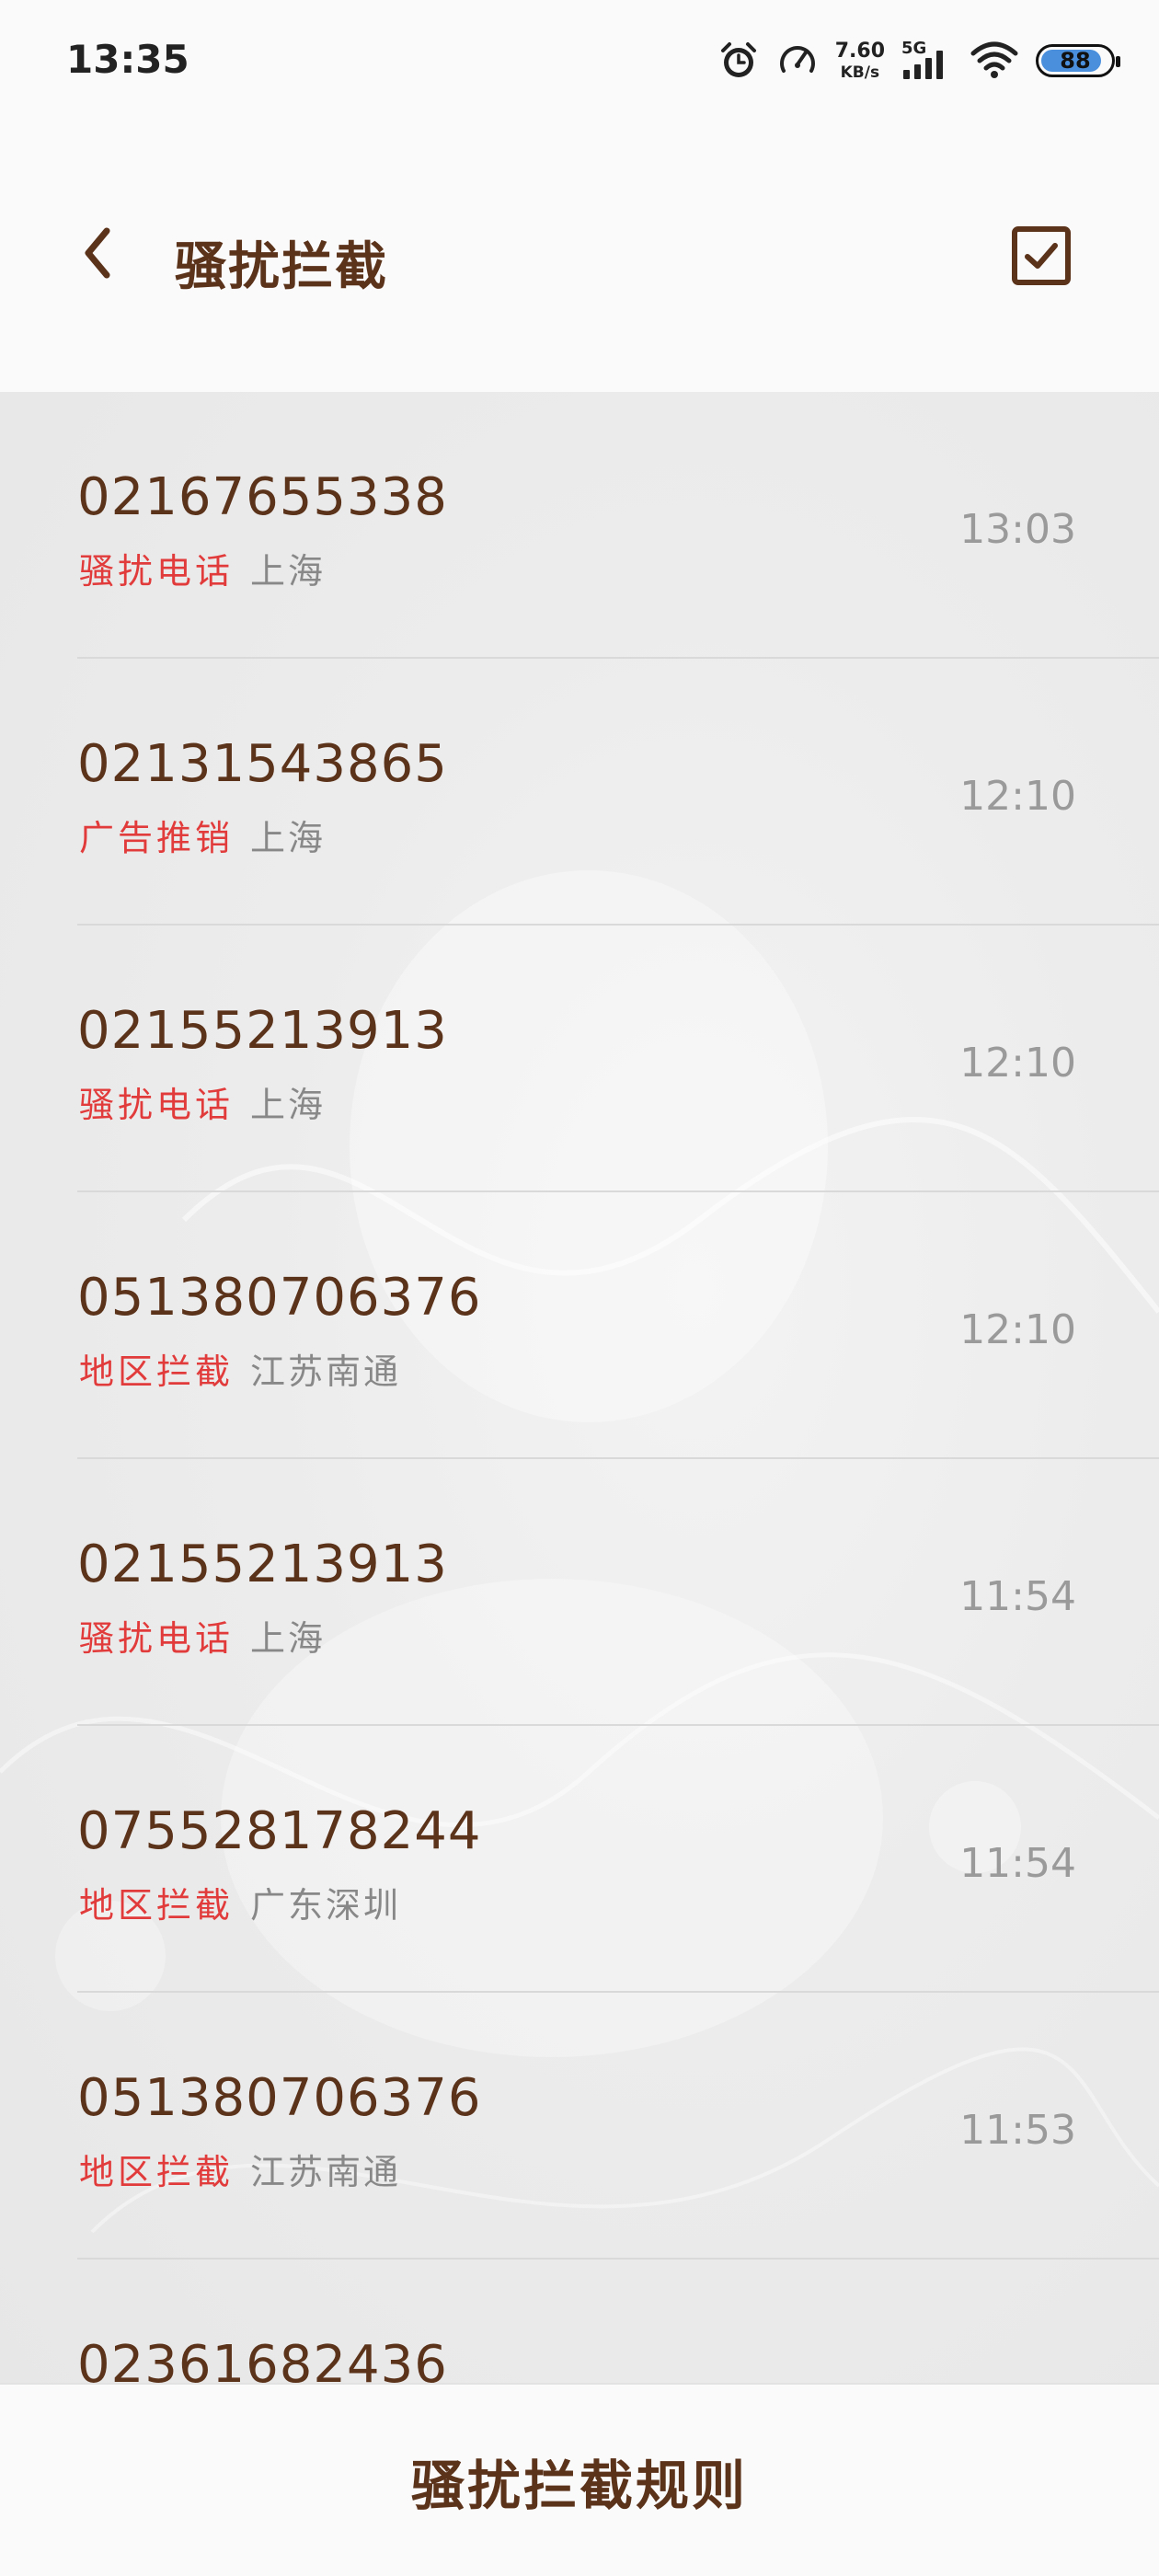 The image size is (1159, 2576). I want to click on call-location: 广东深圳, so click(326, 1905).